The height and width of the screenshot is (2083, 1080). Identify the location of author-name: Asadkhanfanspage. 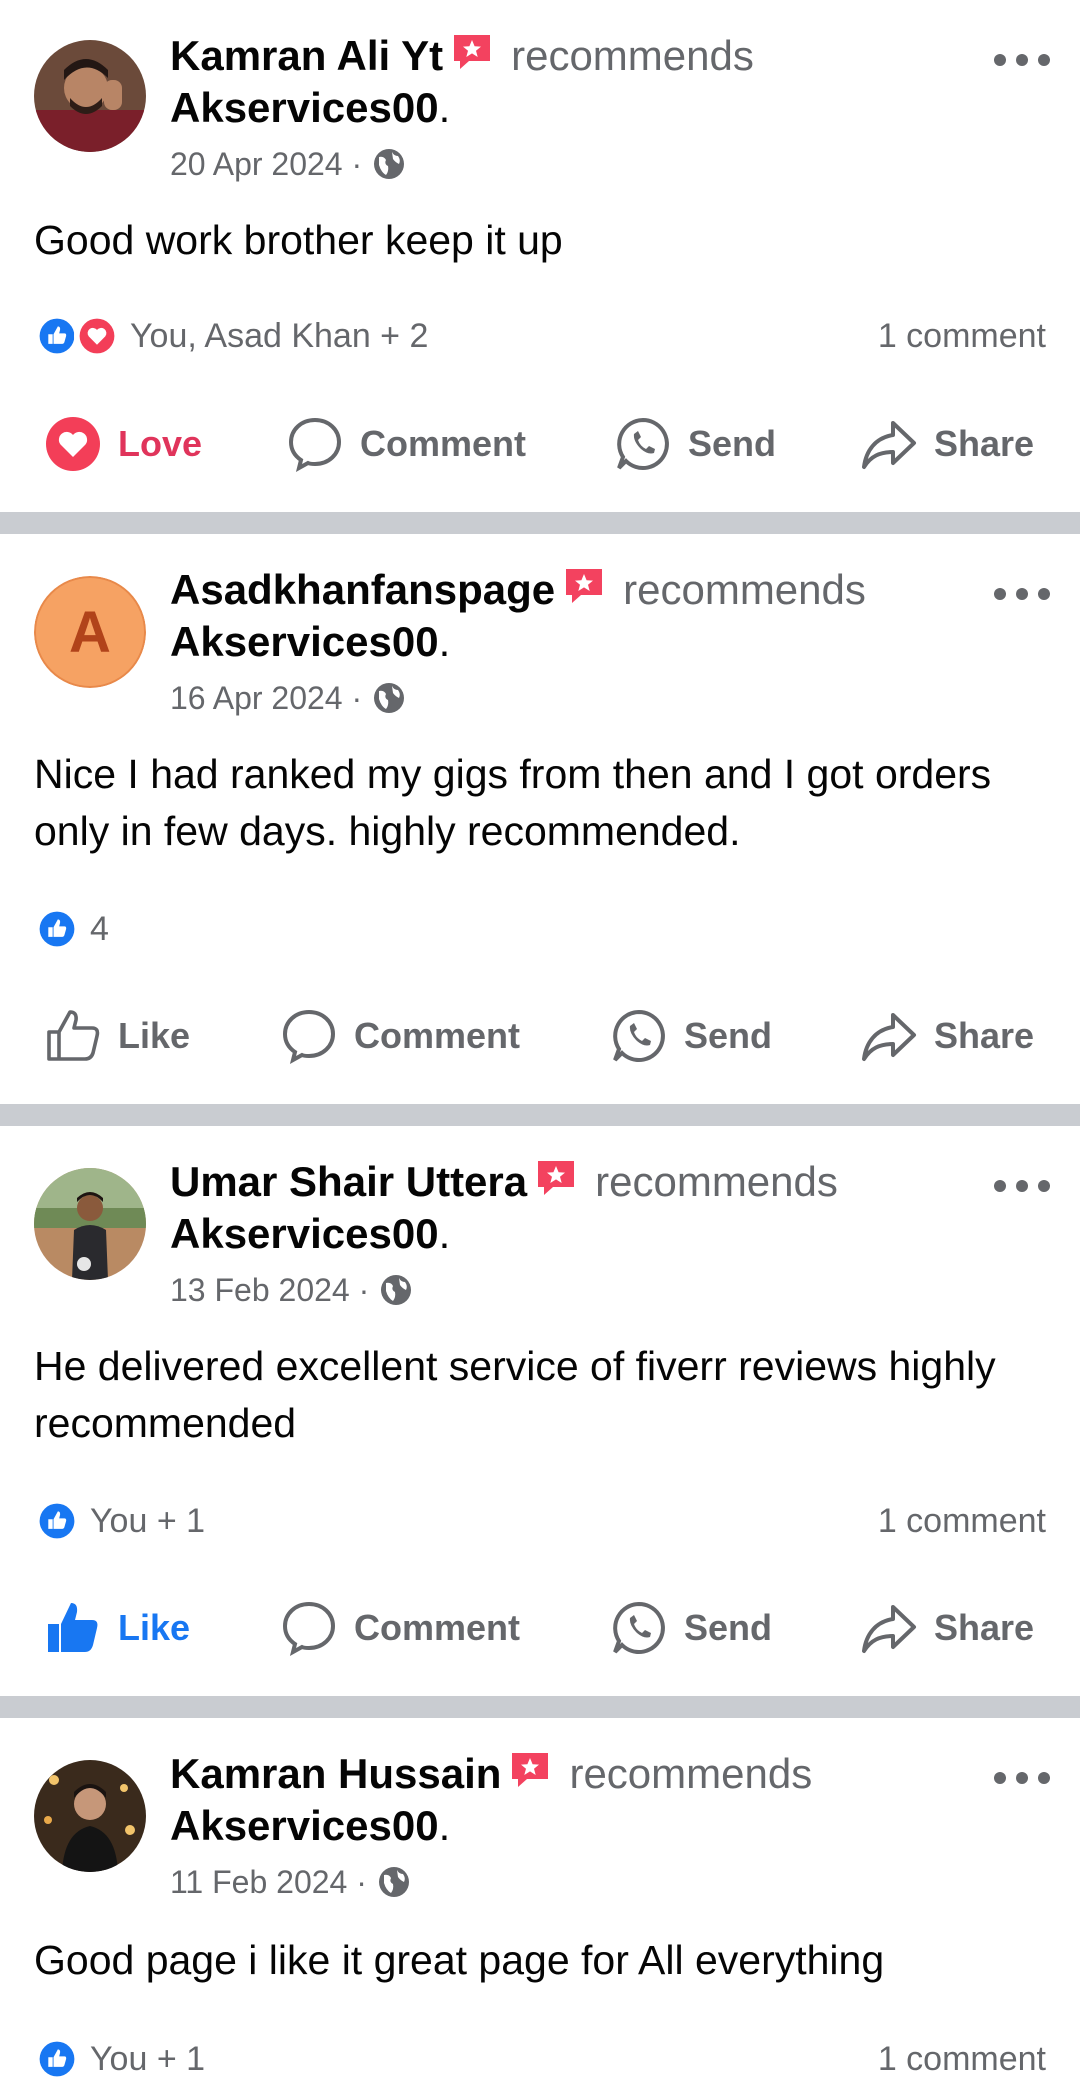
(362, 589).